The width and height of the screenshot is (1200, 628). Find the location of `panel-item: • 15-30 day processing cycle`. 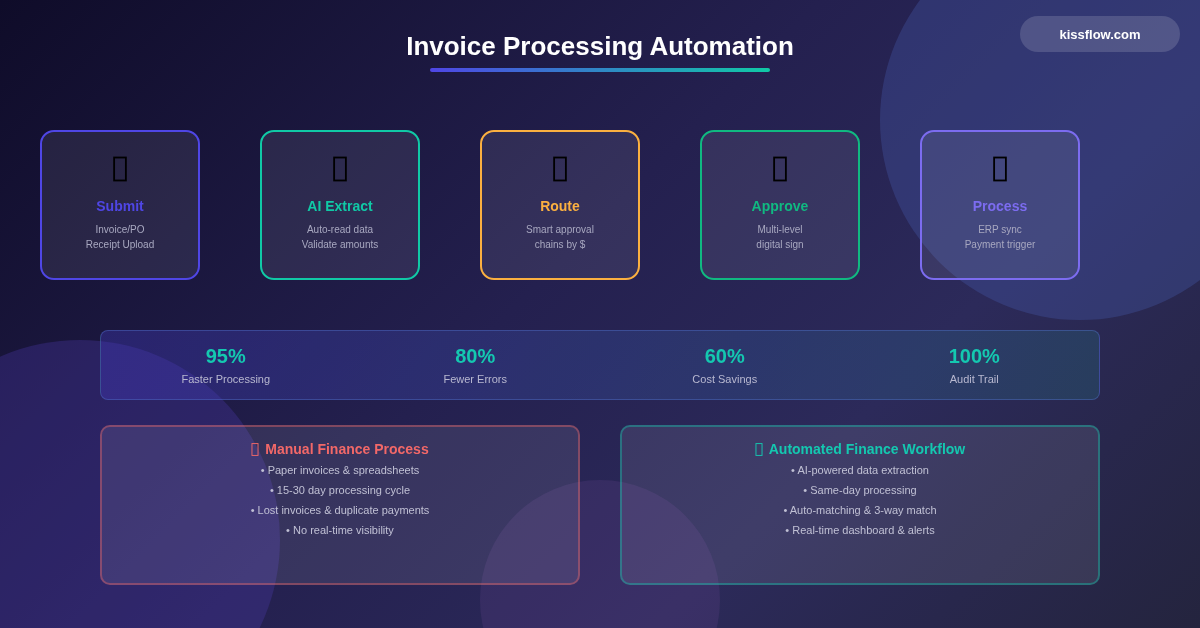

panel-item: • 15-30 day processing cycle is located at coordinates (340, 490).